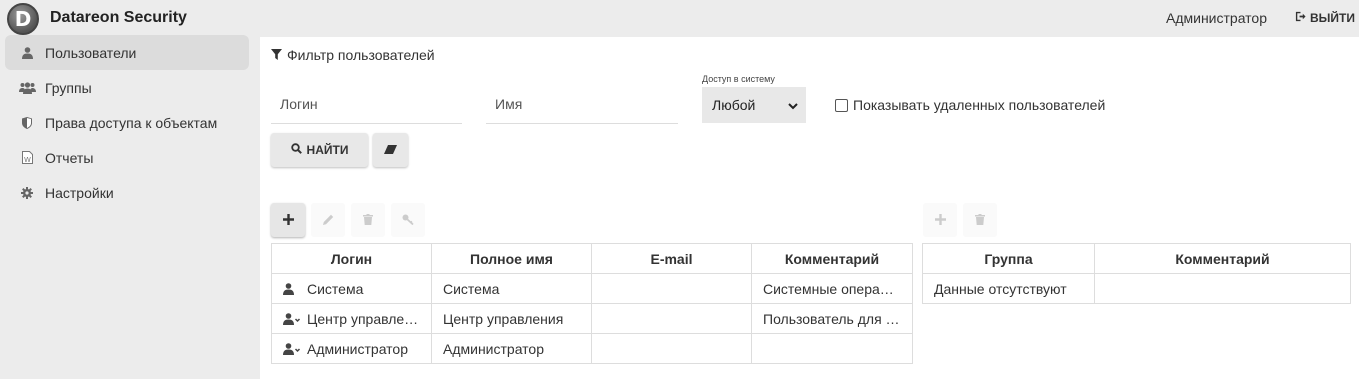 This screenshot has height=379, width=1359. What do you see at coordinates (1300, 18) in the screenshot?
I see `logout-icon` at bounding box center [1300, 18].